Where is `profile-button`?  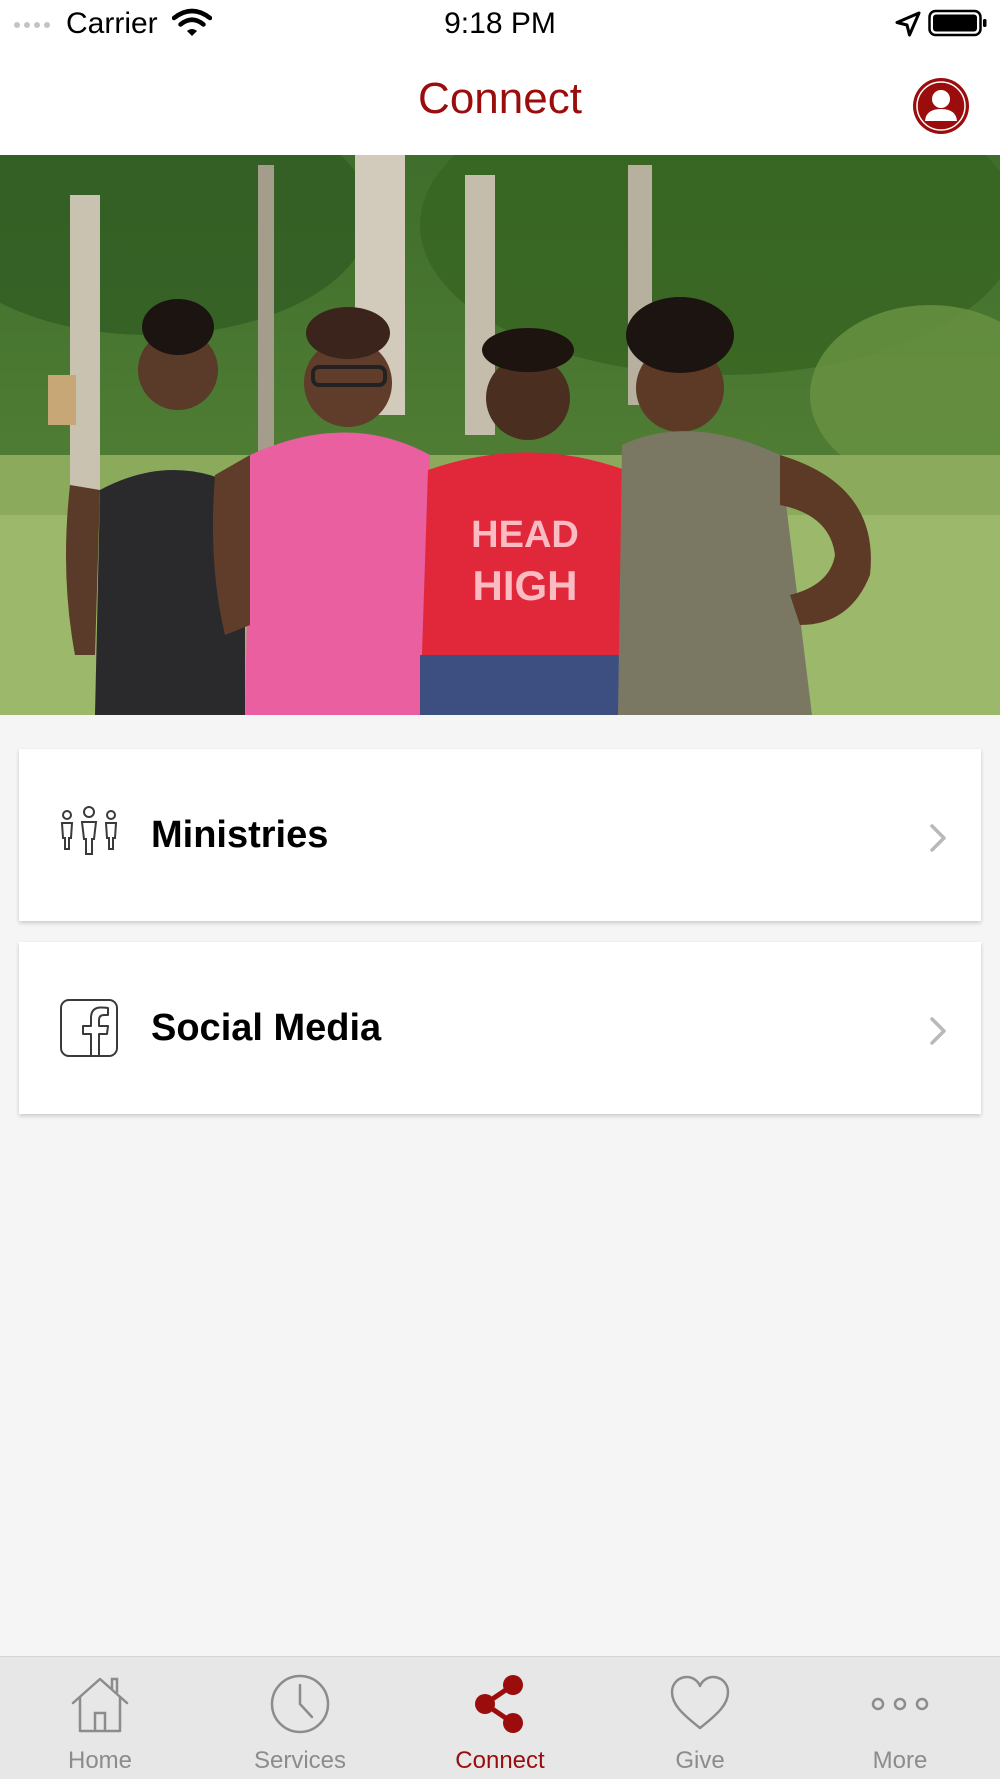 profile-button is located at coordinates (941, 106).